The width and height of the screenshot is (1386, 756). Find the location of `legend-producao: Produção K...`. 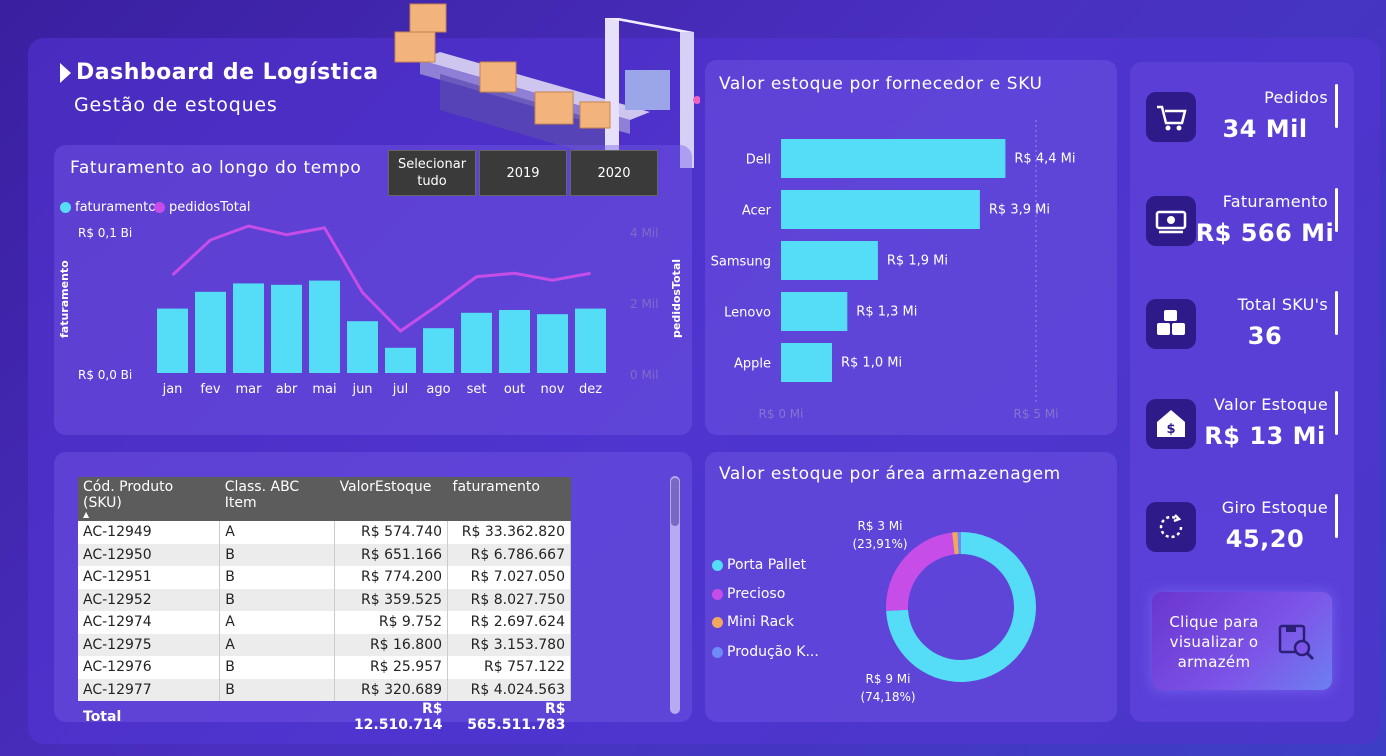

legend-producao: Produção K... is located at coordinates (765, 652).